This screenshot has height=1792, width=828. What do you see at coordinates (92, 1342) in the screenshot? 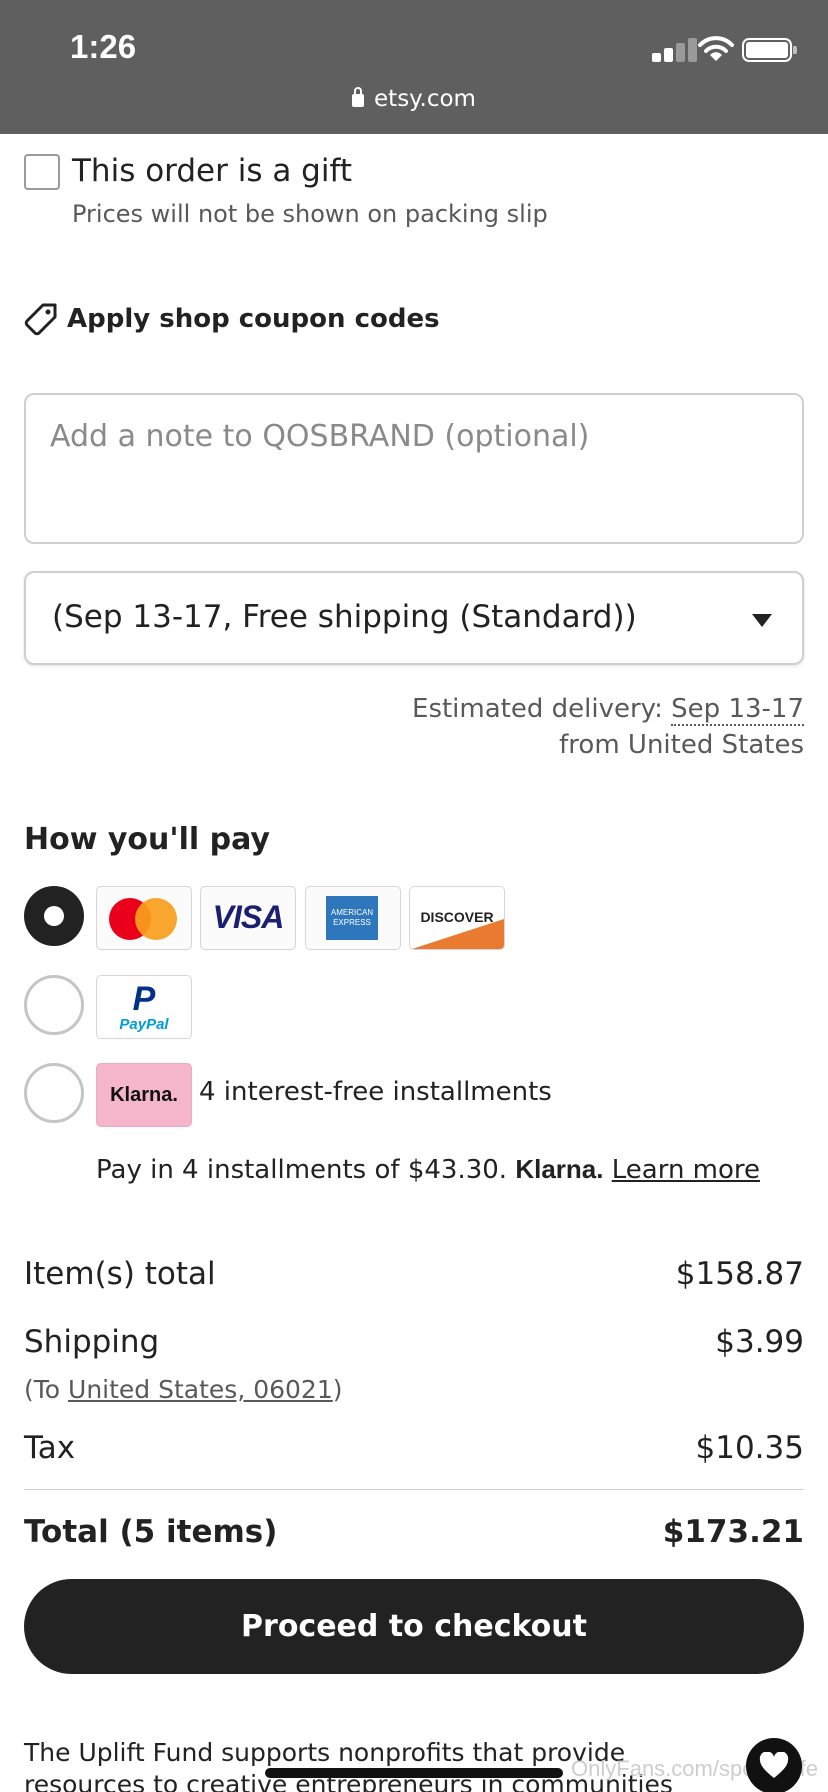
I see `shipping-label: Shipping` at bounding box center [92, 1342].